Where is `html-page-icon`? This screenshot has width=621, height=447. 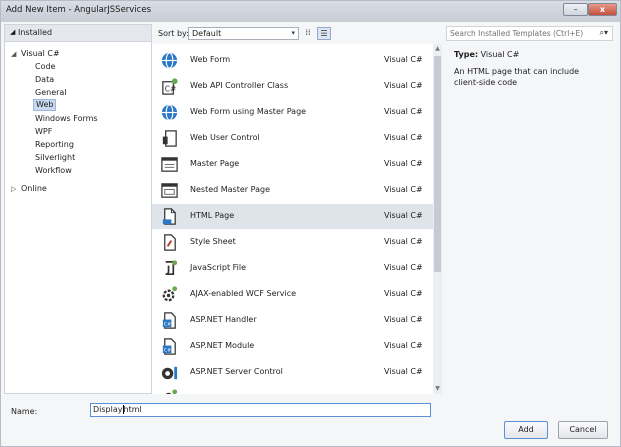 html-page-icon is located at coordinates (169, 216).